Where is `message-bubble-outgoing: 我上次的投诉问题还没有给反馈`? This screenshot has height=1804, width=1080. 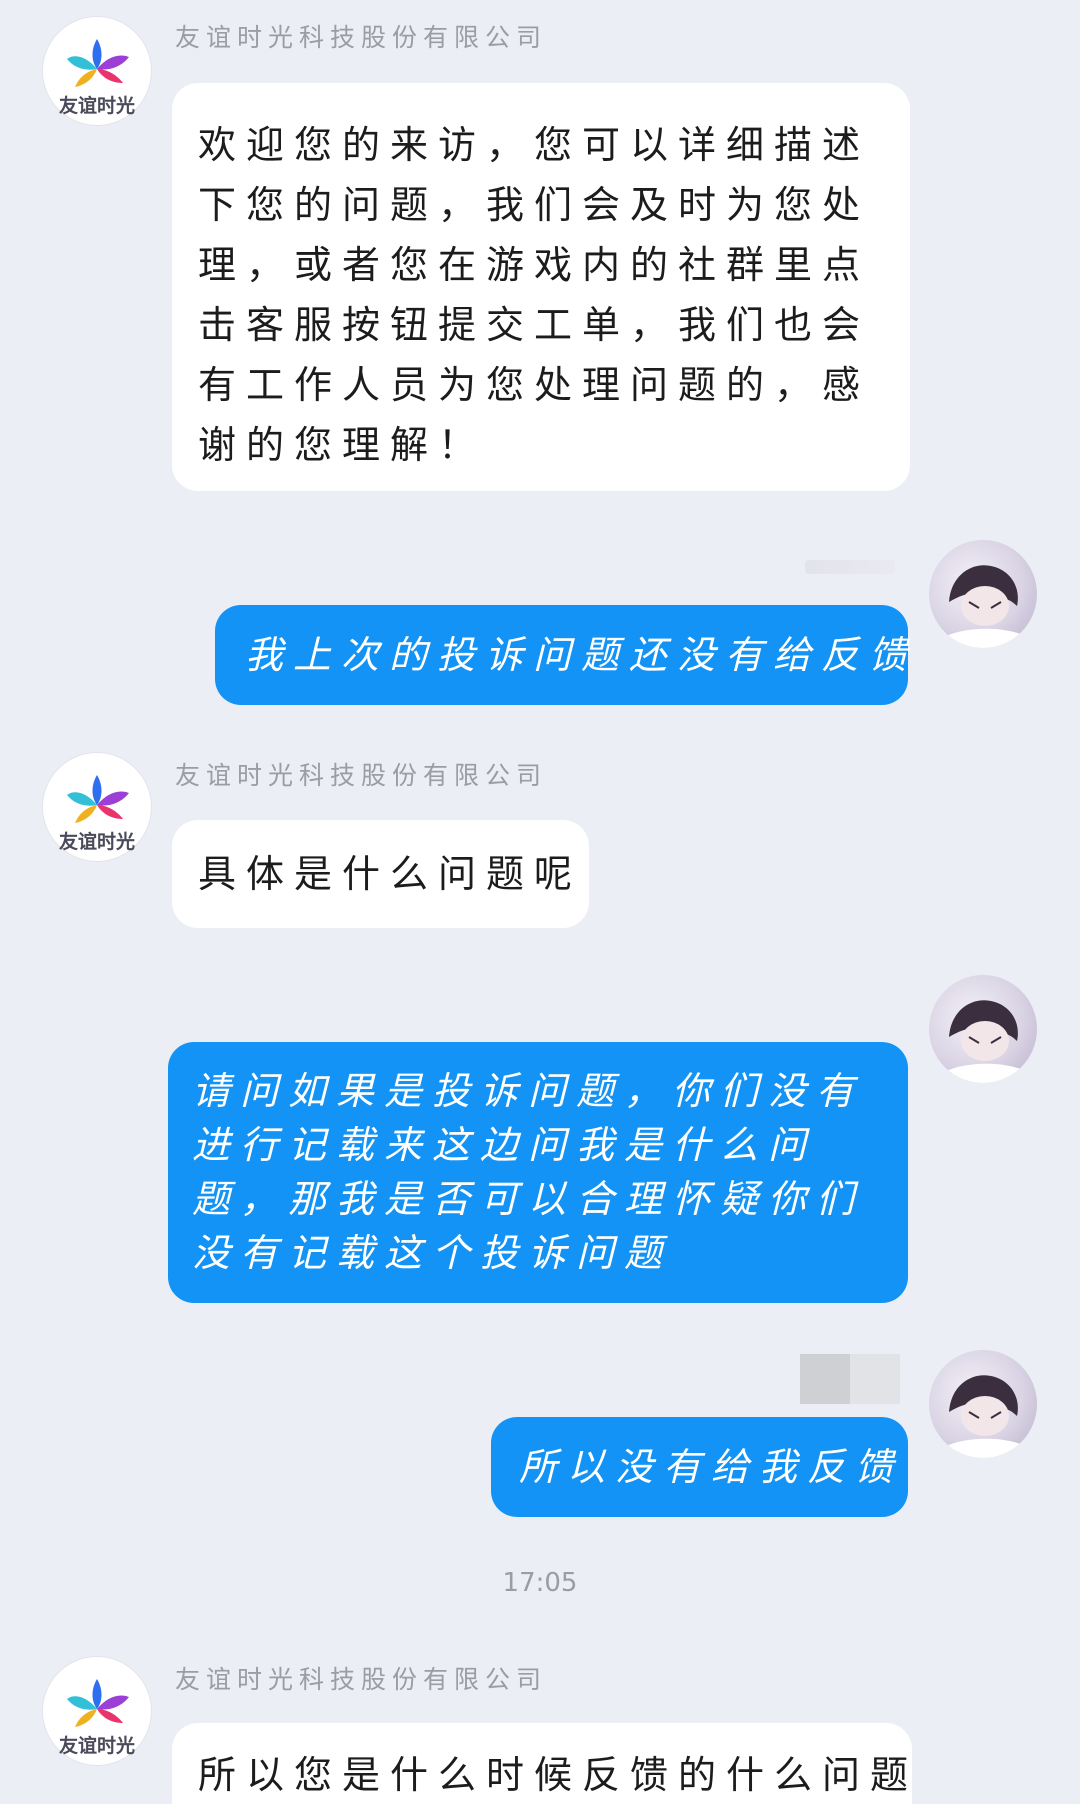
message-bubble-outgoing: 我上次的投诉问题还没有给反馈 is located at coordinates (561, 655).